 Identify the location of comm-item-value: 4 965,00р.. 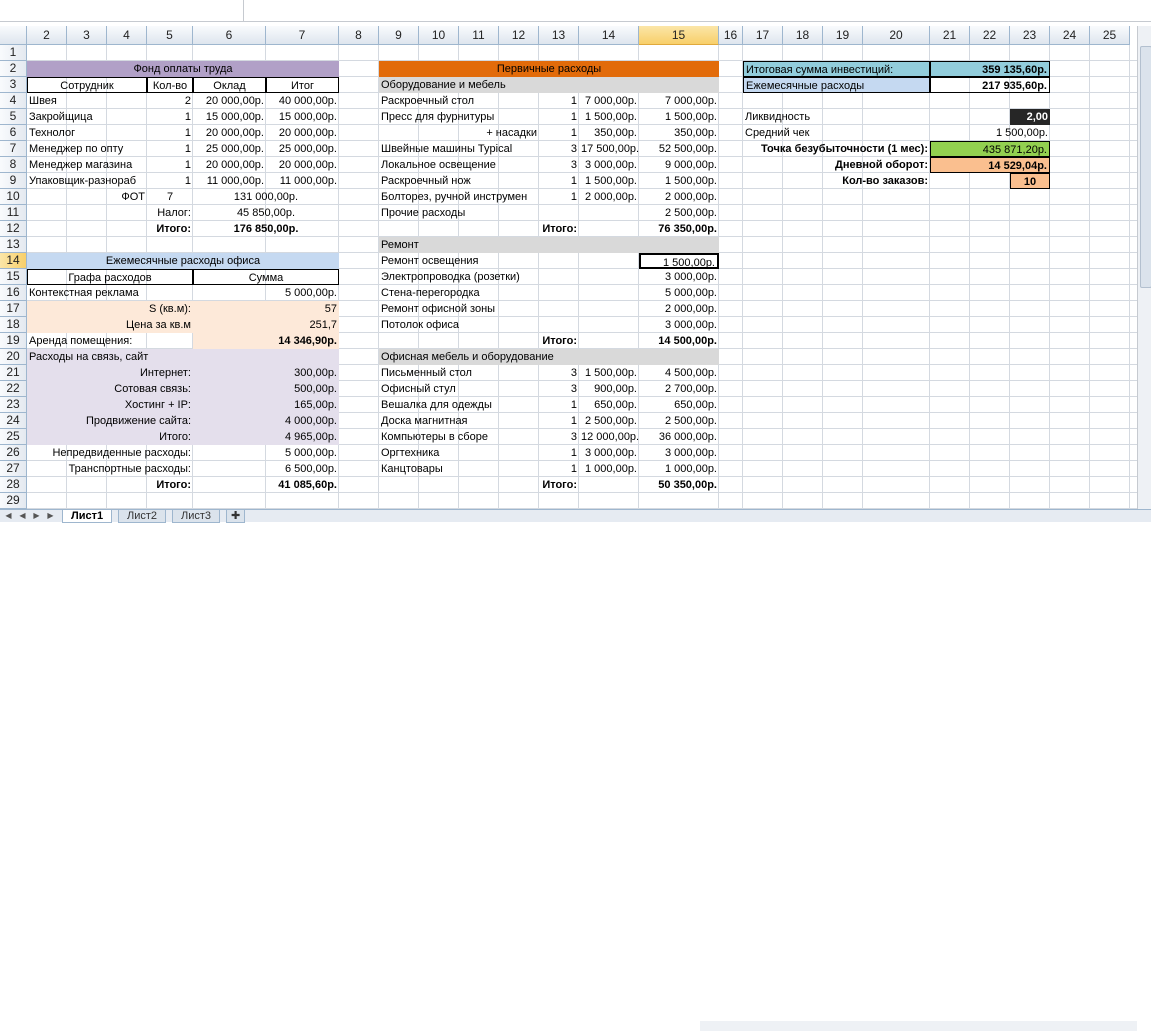
(266, 437).